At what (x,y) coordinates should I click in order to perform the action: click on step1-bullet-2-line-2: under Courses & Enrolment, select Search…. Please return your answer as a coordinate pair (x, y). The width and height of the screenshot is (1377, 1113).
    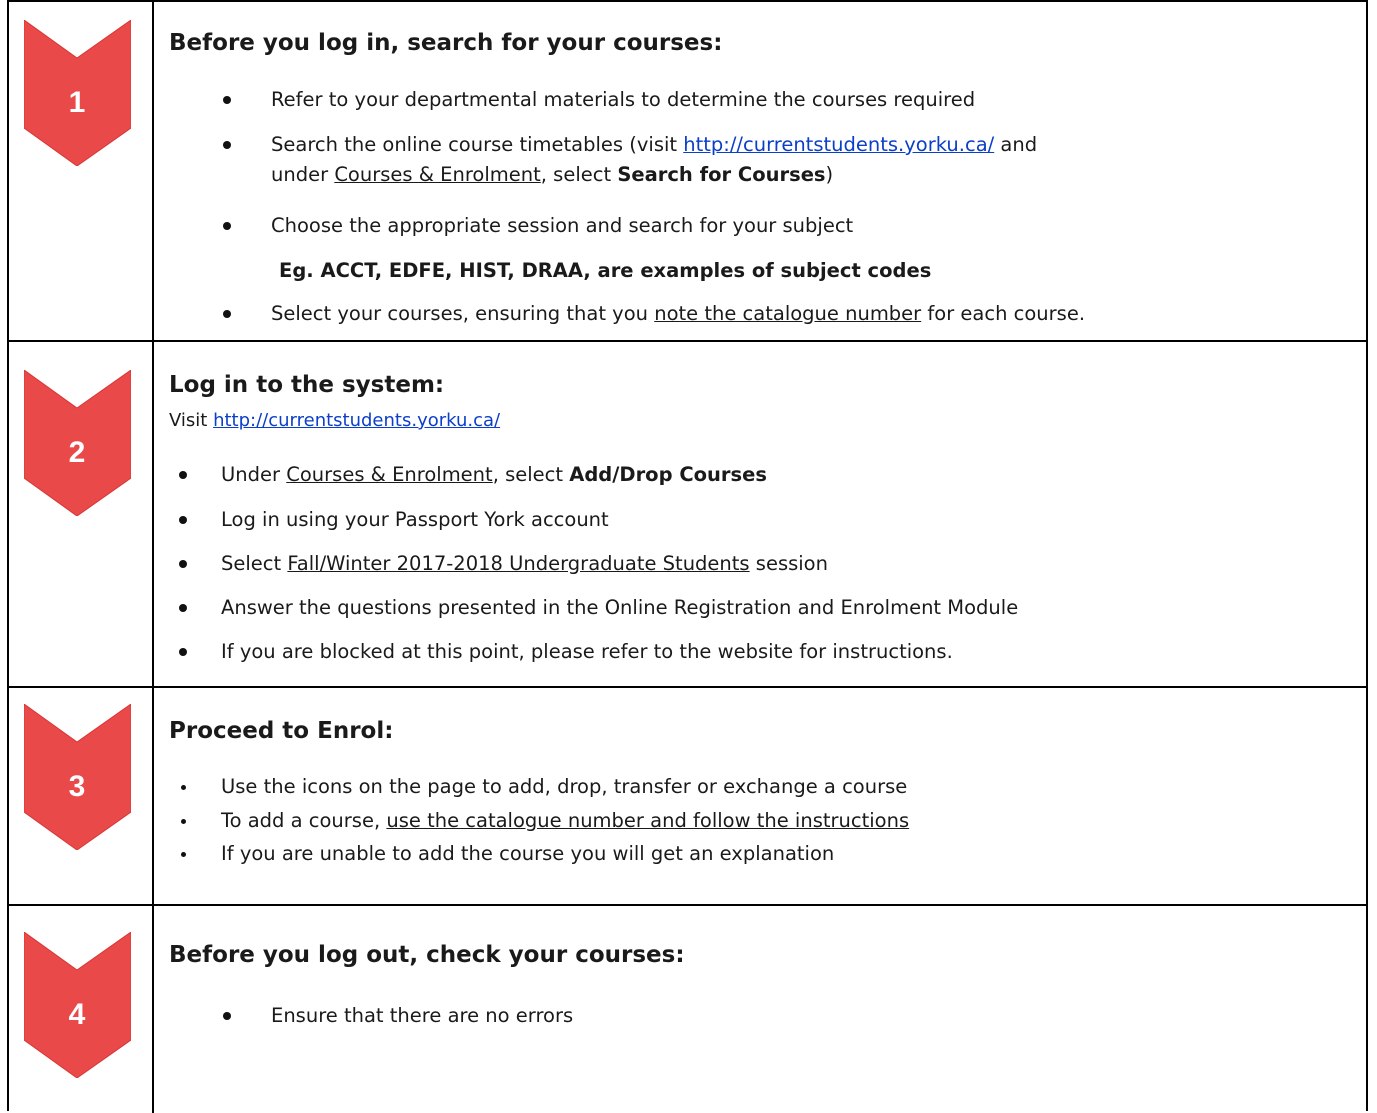
    Looking at the image, I should click on (552, 174).